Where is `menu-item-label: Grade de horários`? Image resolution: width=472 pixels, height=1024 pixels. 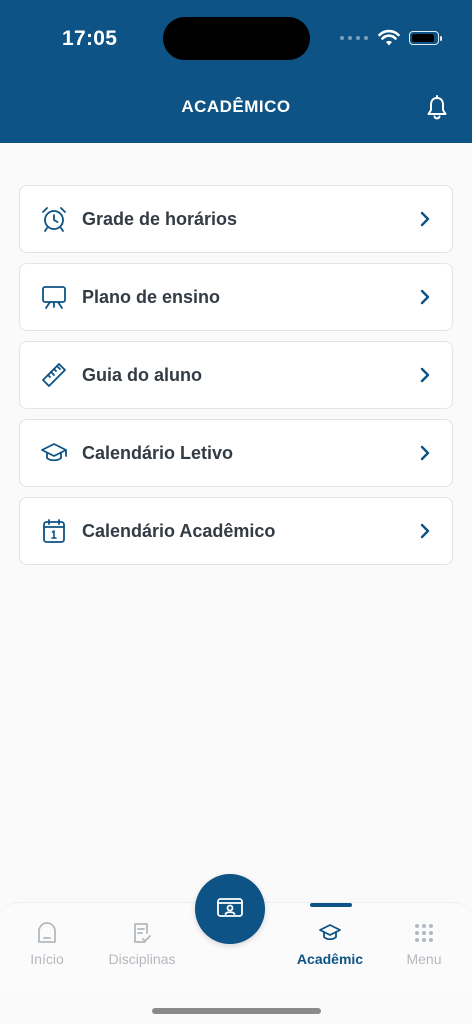 menu-item-label: Grade de horários is located at coordinates (160, 218).